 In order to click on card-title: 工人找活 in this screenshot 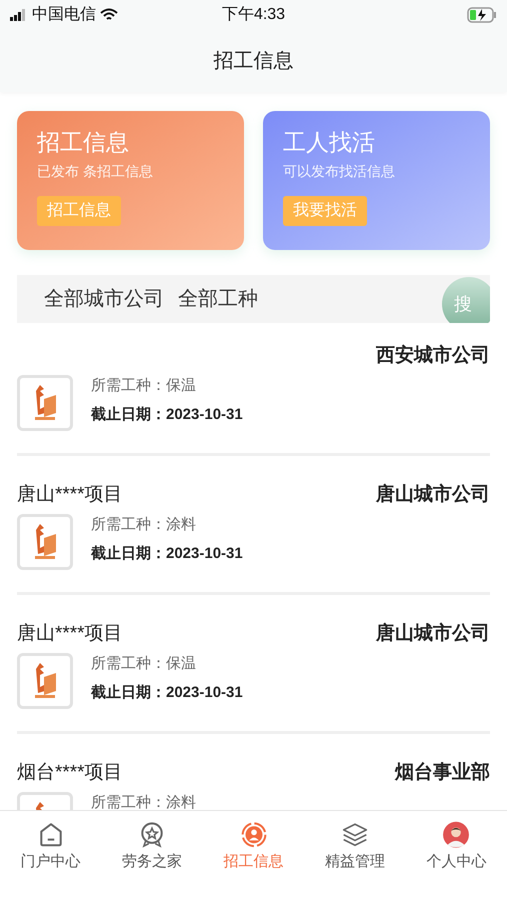, I will do `click(329, 142)`.